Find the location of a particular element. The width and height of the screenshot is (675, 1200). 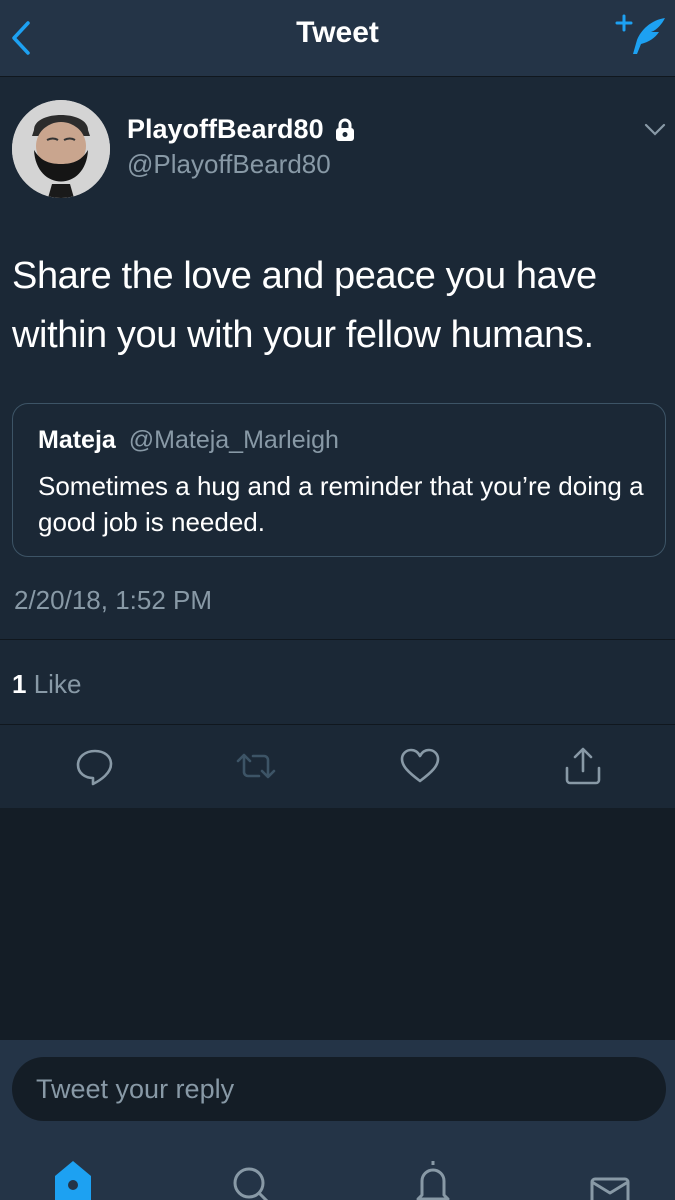

likes-count: 1 is located at coordinates (19, 684).